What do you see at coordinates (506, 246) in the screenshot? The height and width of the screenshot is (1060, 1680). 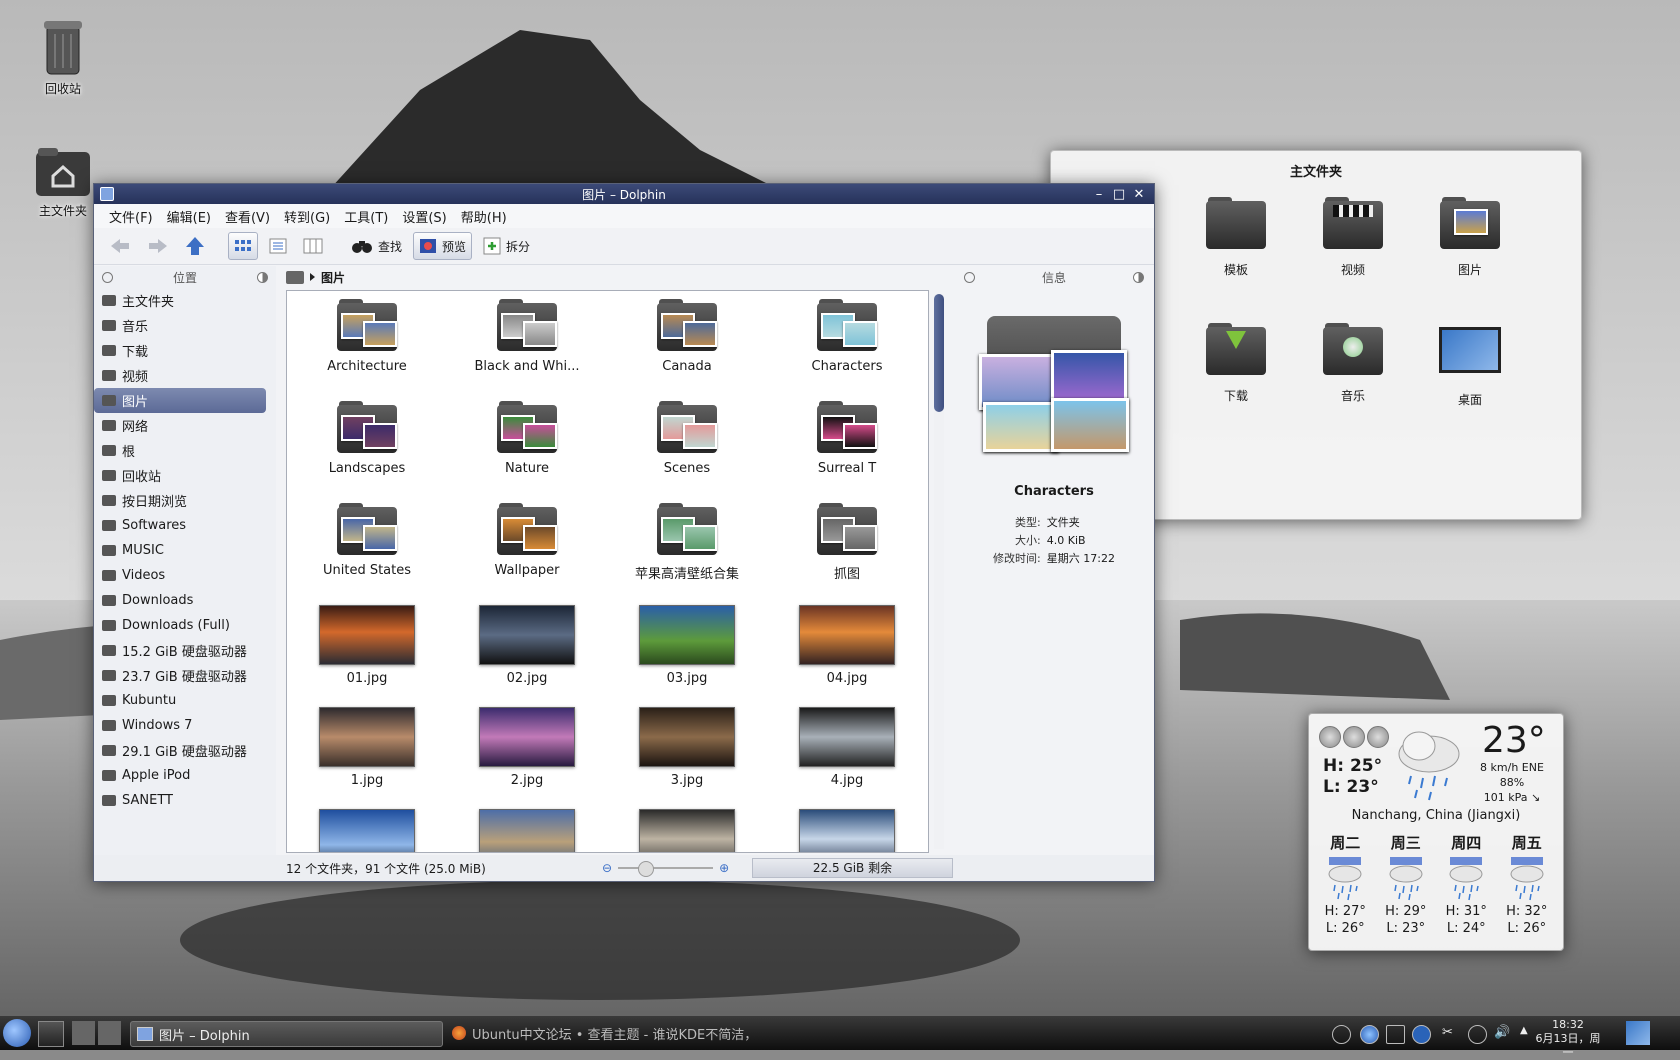 I see `split-button: 拆分` at bounding box center [506, 246].